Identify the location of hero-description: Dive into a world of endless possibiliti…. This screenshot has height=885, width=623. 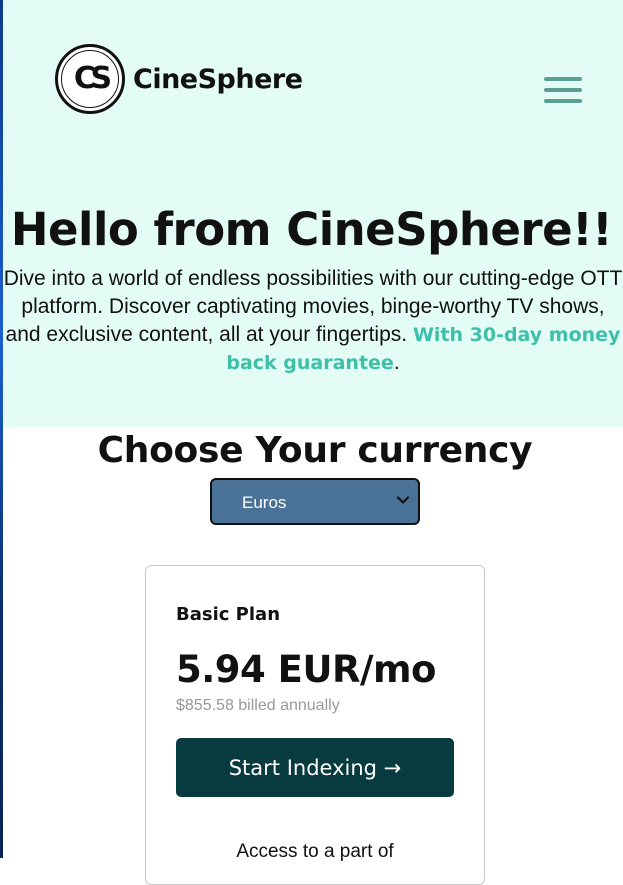
(313, 321).